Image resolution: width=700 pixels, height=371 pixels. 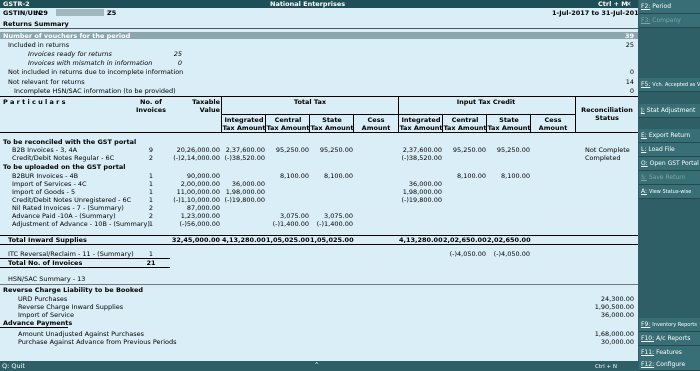 I want to click on row-st: 95,250.00, so click(x=336, y=150).